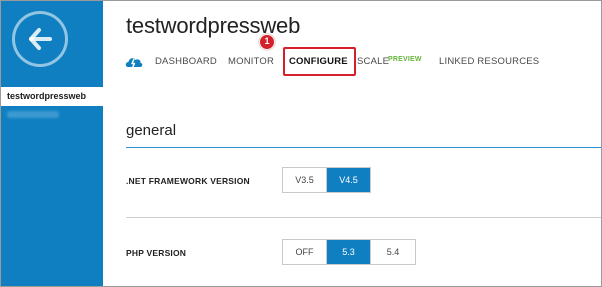 The height and width of the screenshot is (287, 602). Describe the element at coordinates (305, 180) in the screenshot. I see `net-framework-option-v35: V3.5` at that location.